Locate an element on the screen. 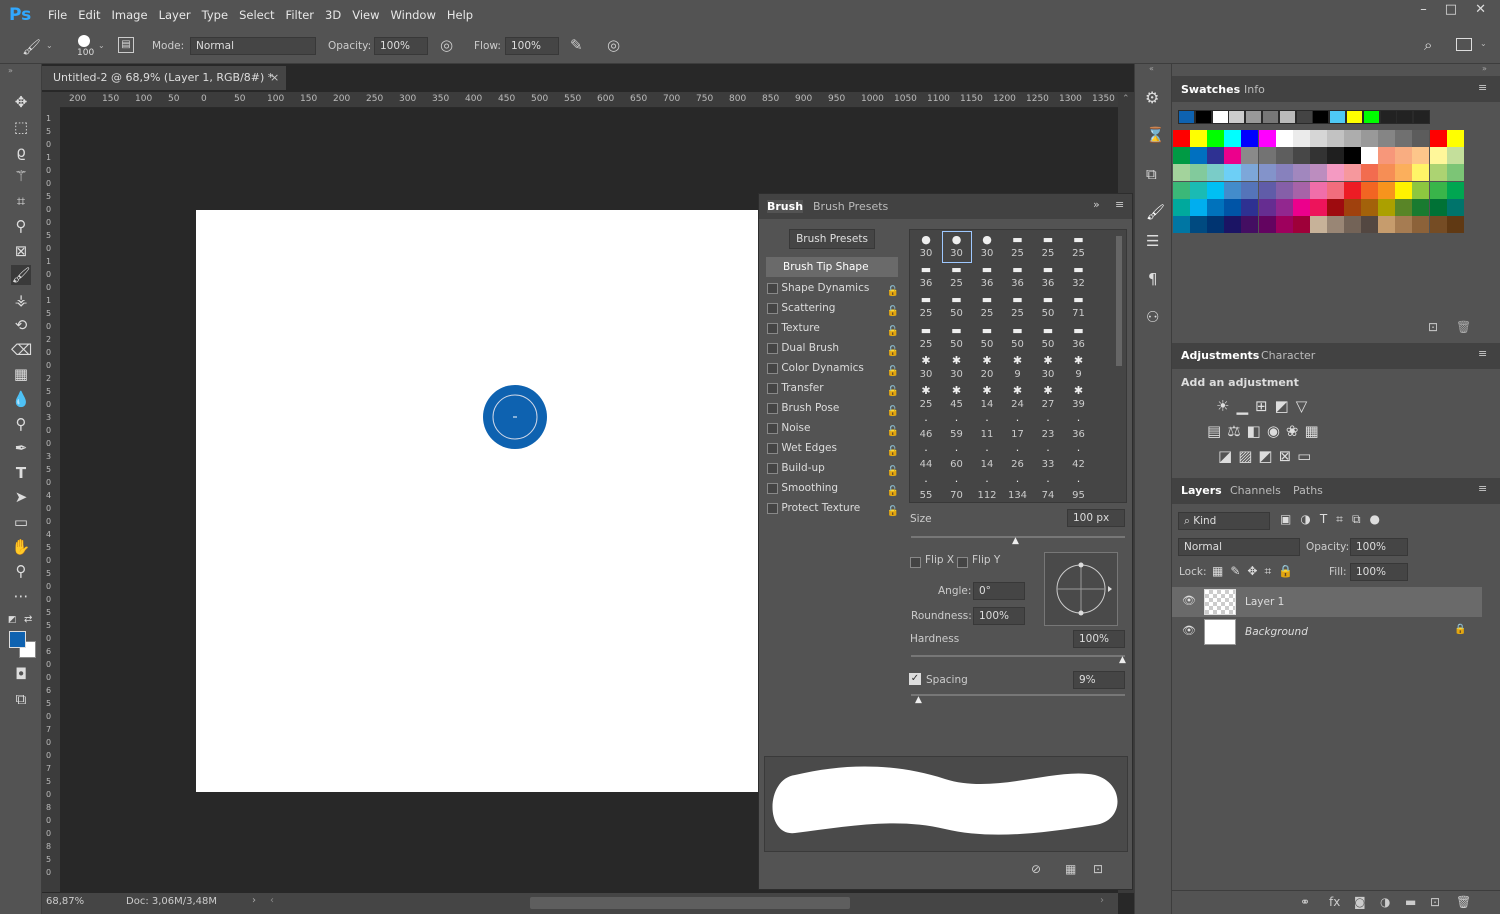  brush-tip-cell: ✱ 25 is located at coordinates (926, 398).